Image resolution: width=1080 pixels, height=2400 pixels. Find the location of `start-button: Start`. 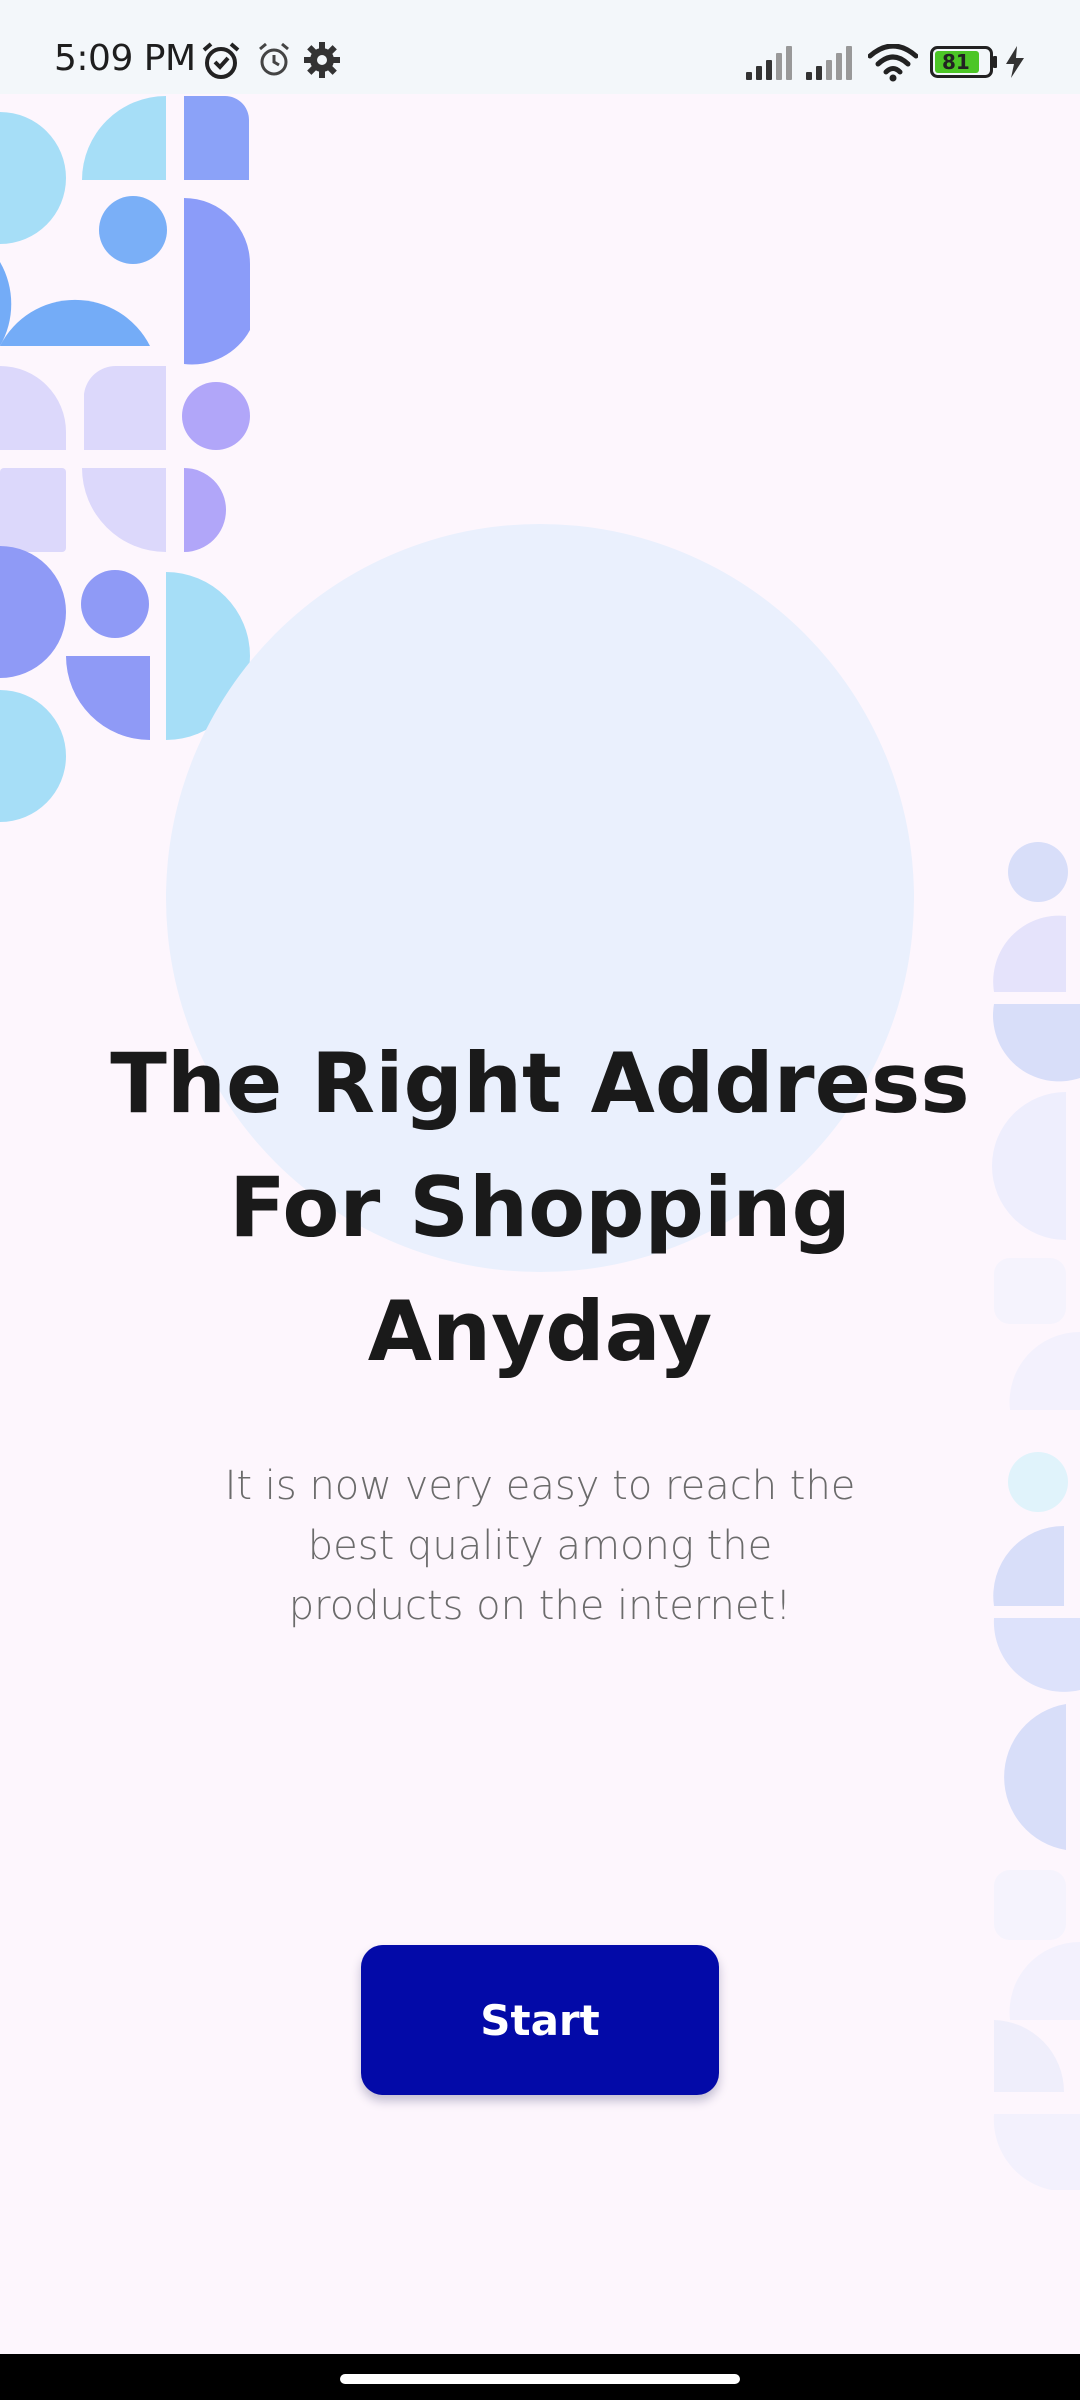

start-button: Start is located at coordinates (540, 2020).